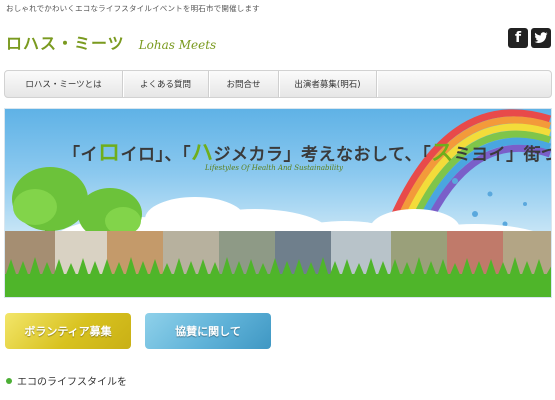 The image size is (555, 400). What do you see at coordinates (9, 380) in the screenshot?
I see `bullet-icon` at bounding box center [9, 380].